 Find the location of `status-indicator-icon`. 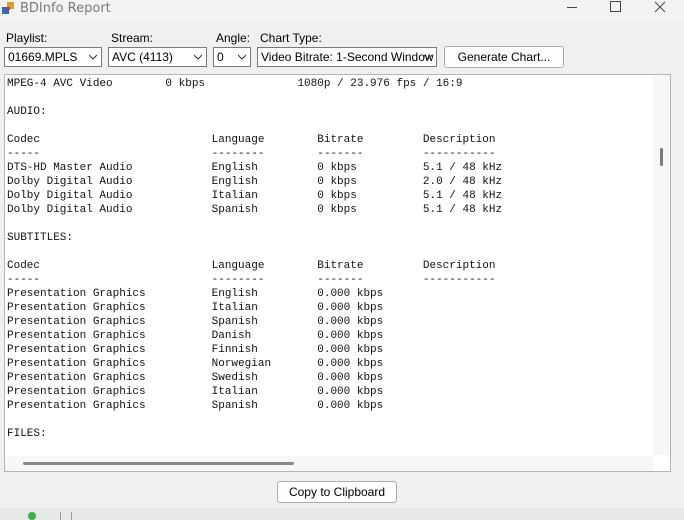

status-indicator-icon is located at coordinates (32, 516).